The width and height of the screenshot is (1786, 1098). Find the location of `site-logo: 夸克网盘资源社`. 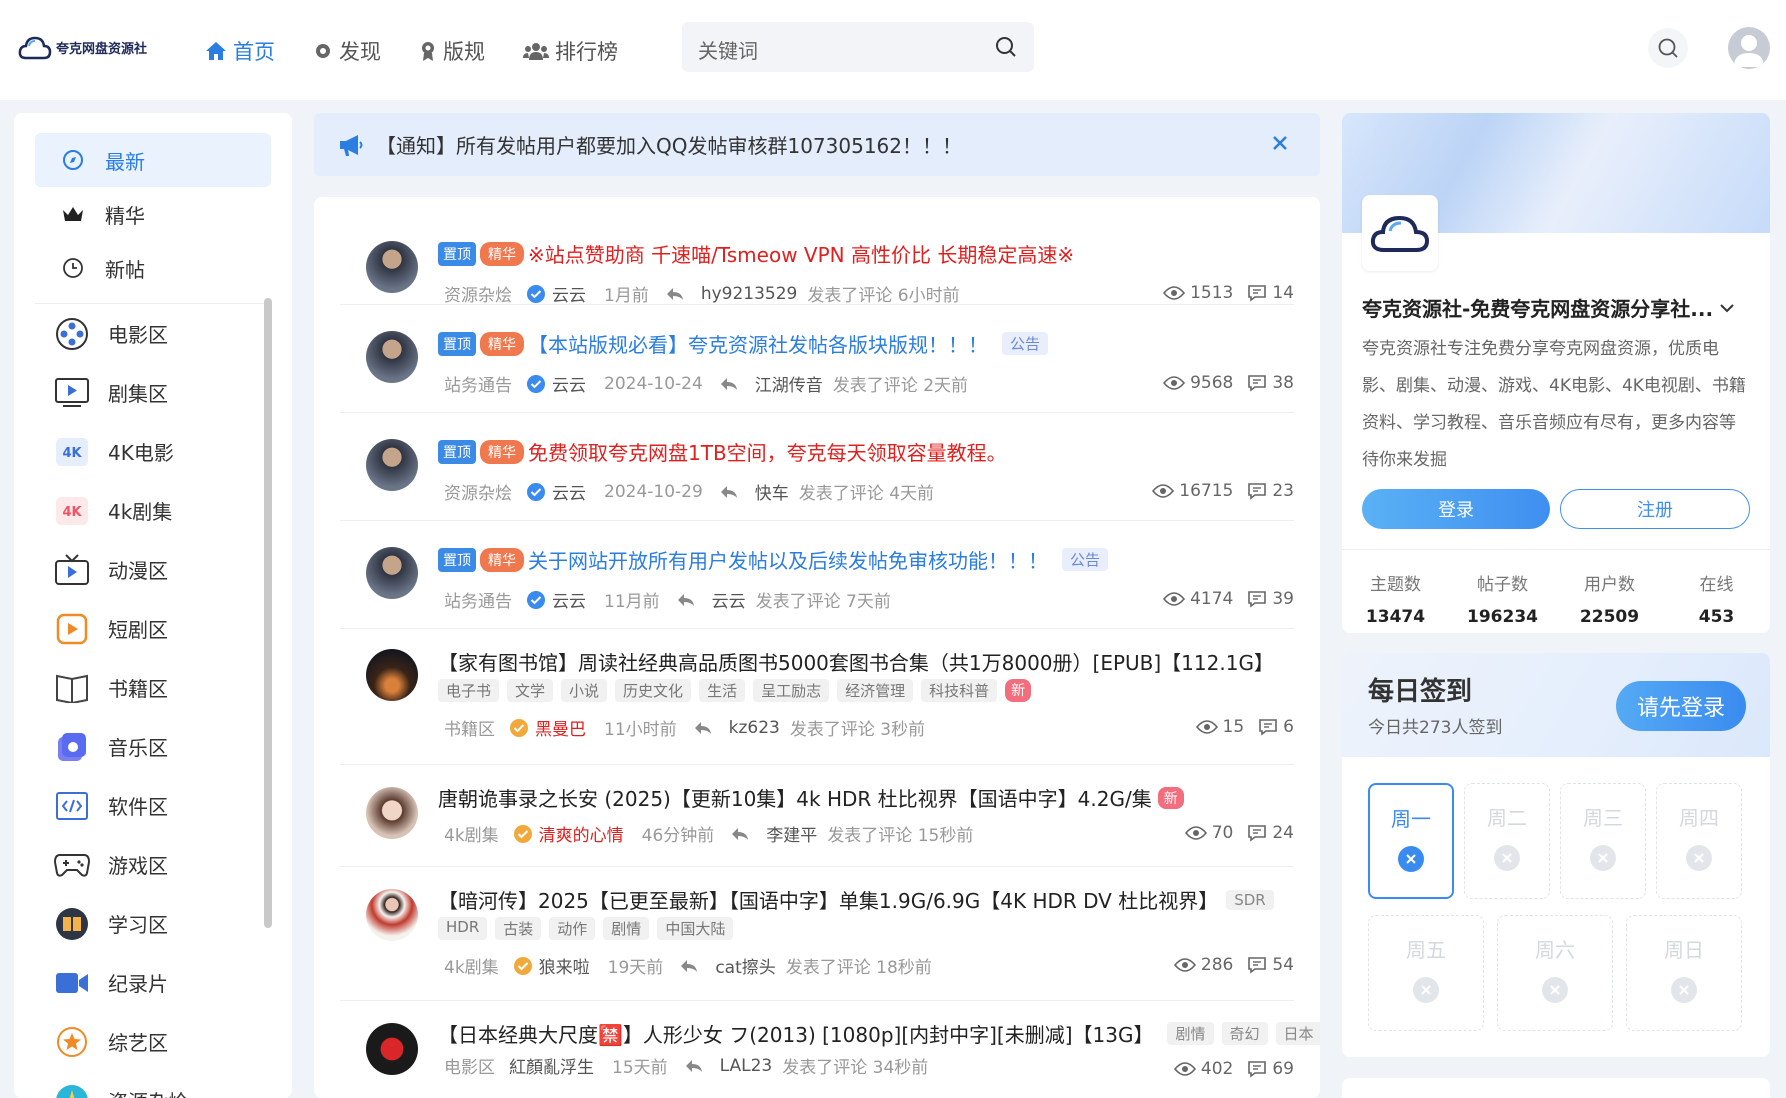

site-logo: 夸克网盘资源社 is located at coordinates (82, 47).